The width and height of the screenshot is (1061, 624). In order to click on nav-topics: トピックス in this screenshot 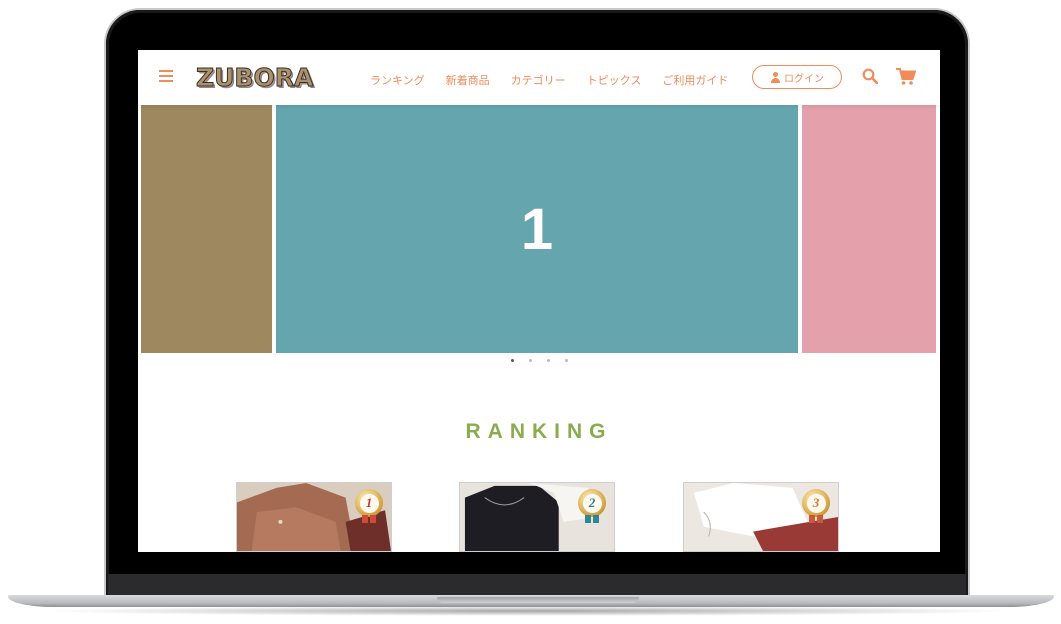, I will do `click(614, 80)`.